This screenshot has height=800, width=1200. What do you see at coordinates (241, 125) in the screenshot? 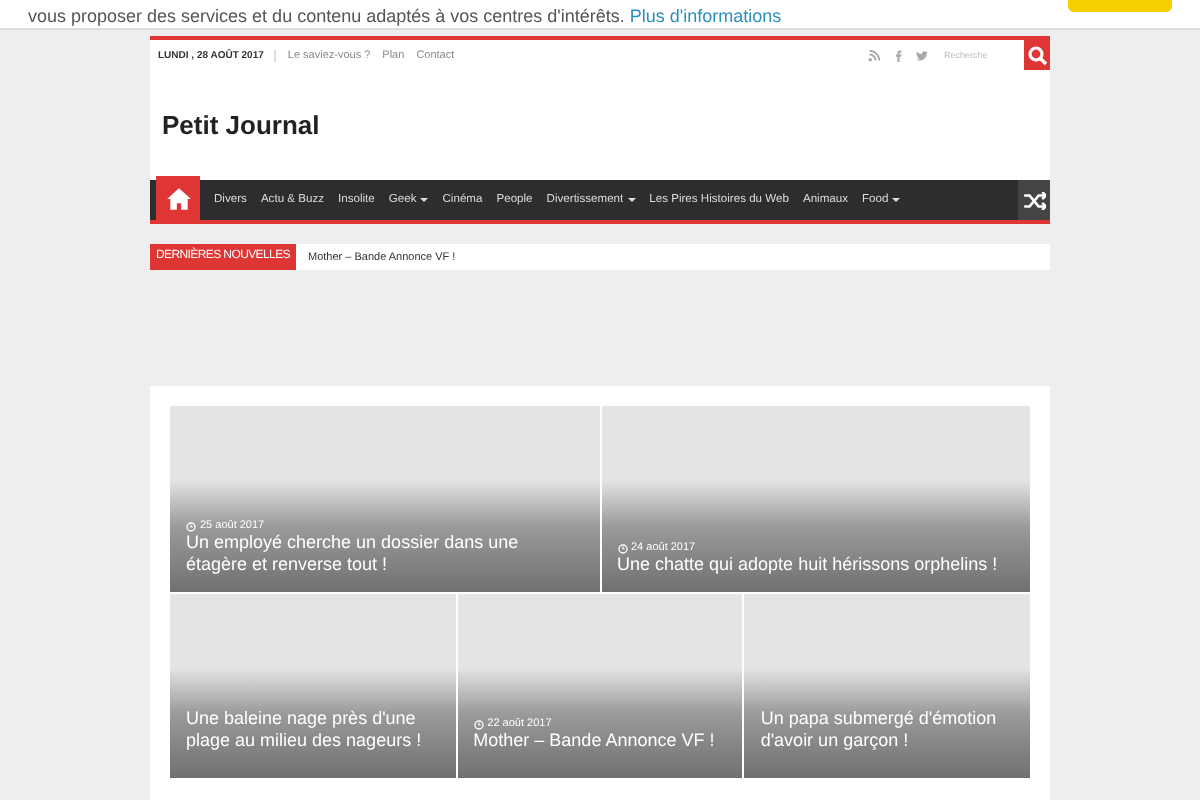
I see `site-logo: Petit Journal` at bounding box center [241, 125].